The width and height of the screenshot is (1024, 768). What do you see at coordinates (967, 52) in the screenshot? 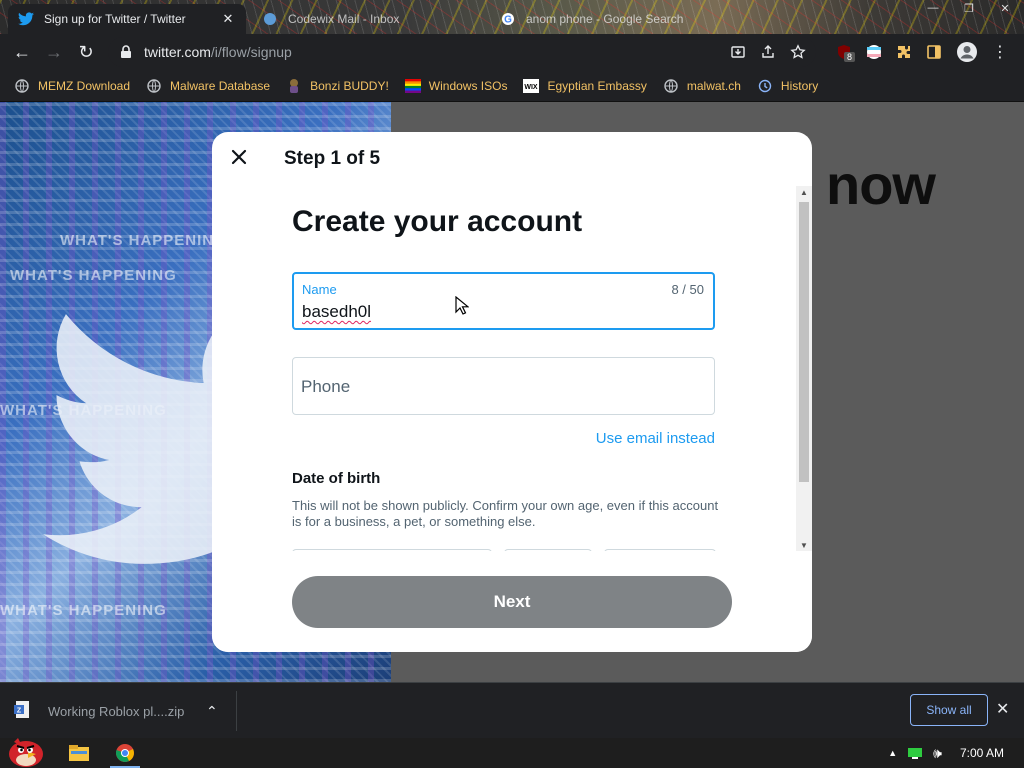
I see `profile-avatar-icon` at bounding box center [967, 52].